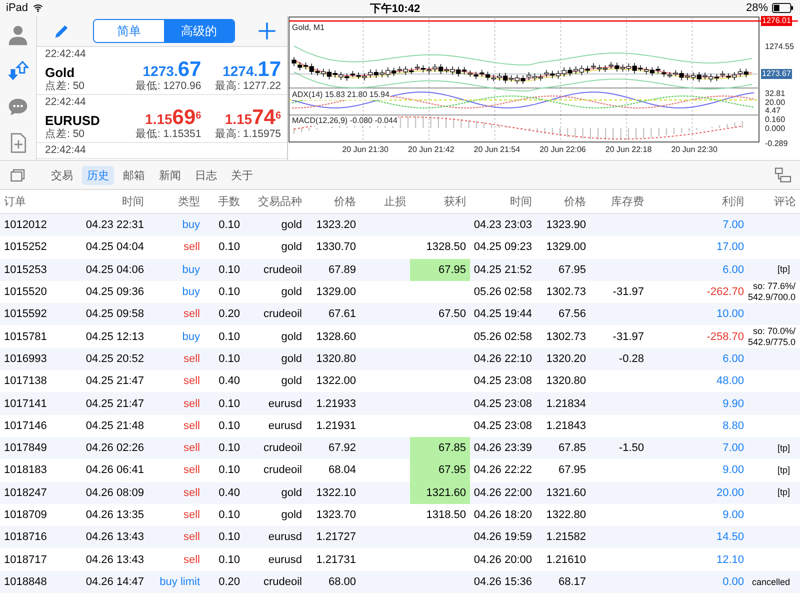 This screenshot has height=600, width=800. Describe the element at coordinates (282, 448) in the screenshot. I see `table-cell-text: crudeoil` at that location.